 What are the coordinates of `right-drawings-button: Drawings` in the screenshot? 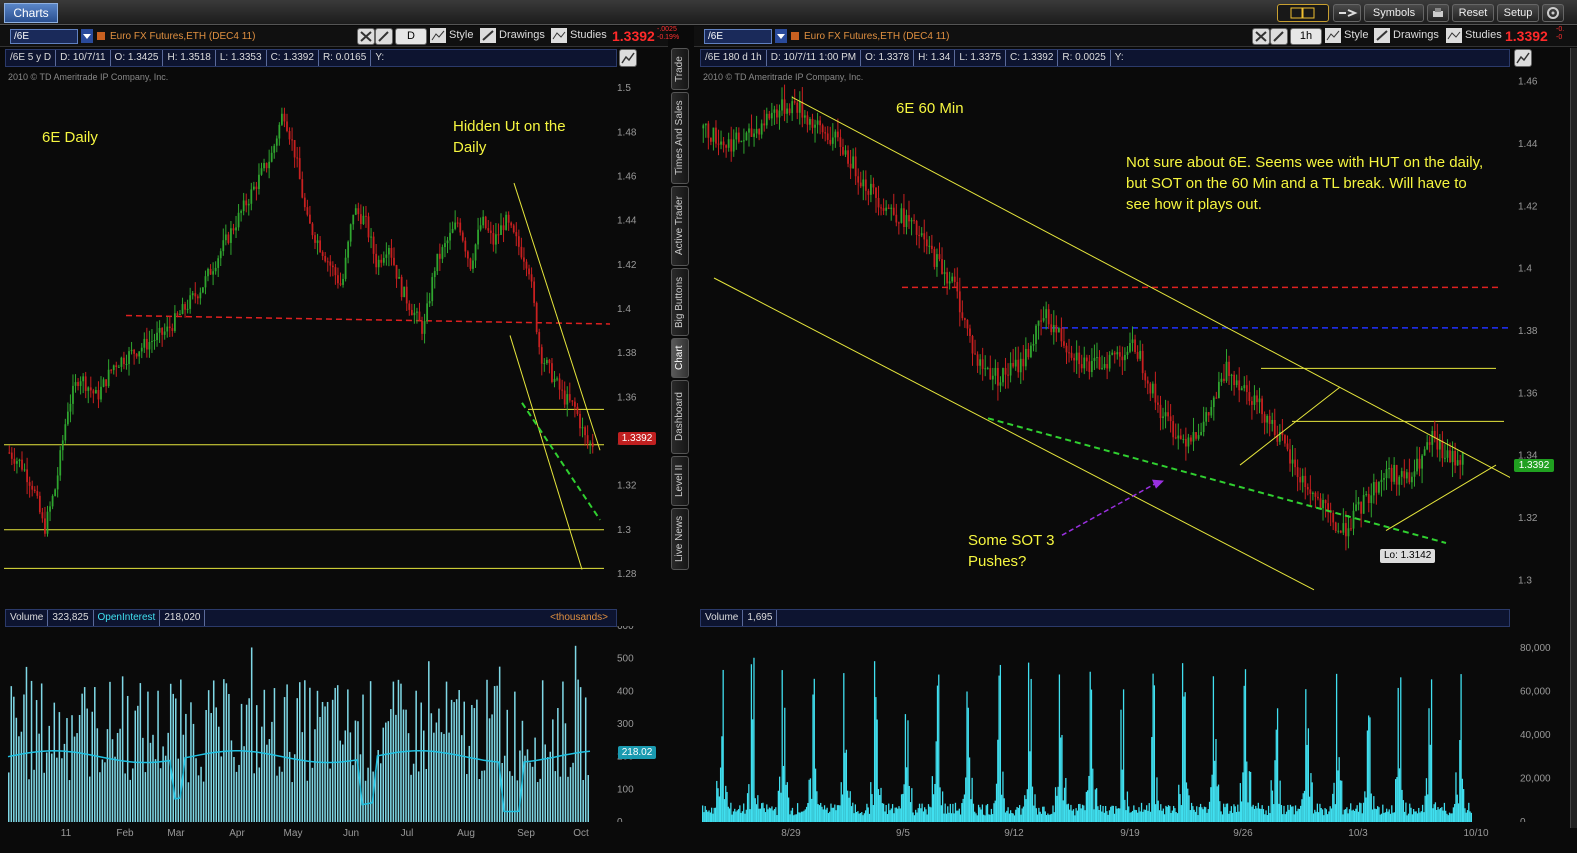 It's located at (1409, 35).